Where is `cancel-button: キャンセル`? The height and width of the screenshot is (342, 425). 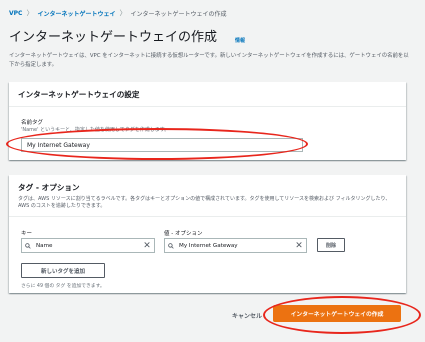
cancel-button: キャンセル is located at coordinates (247, 315).